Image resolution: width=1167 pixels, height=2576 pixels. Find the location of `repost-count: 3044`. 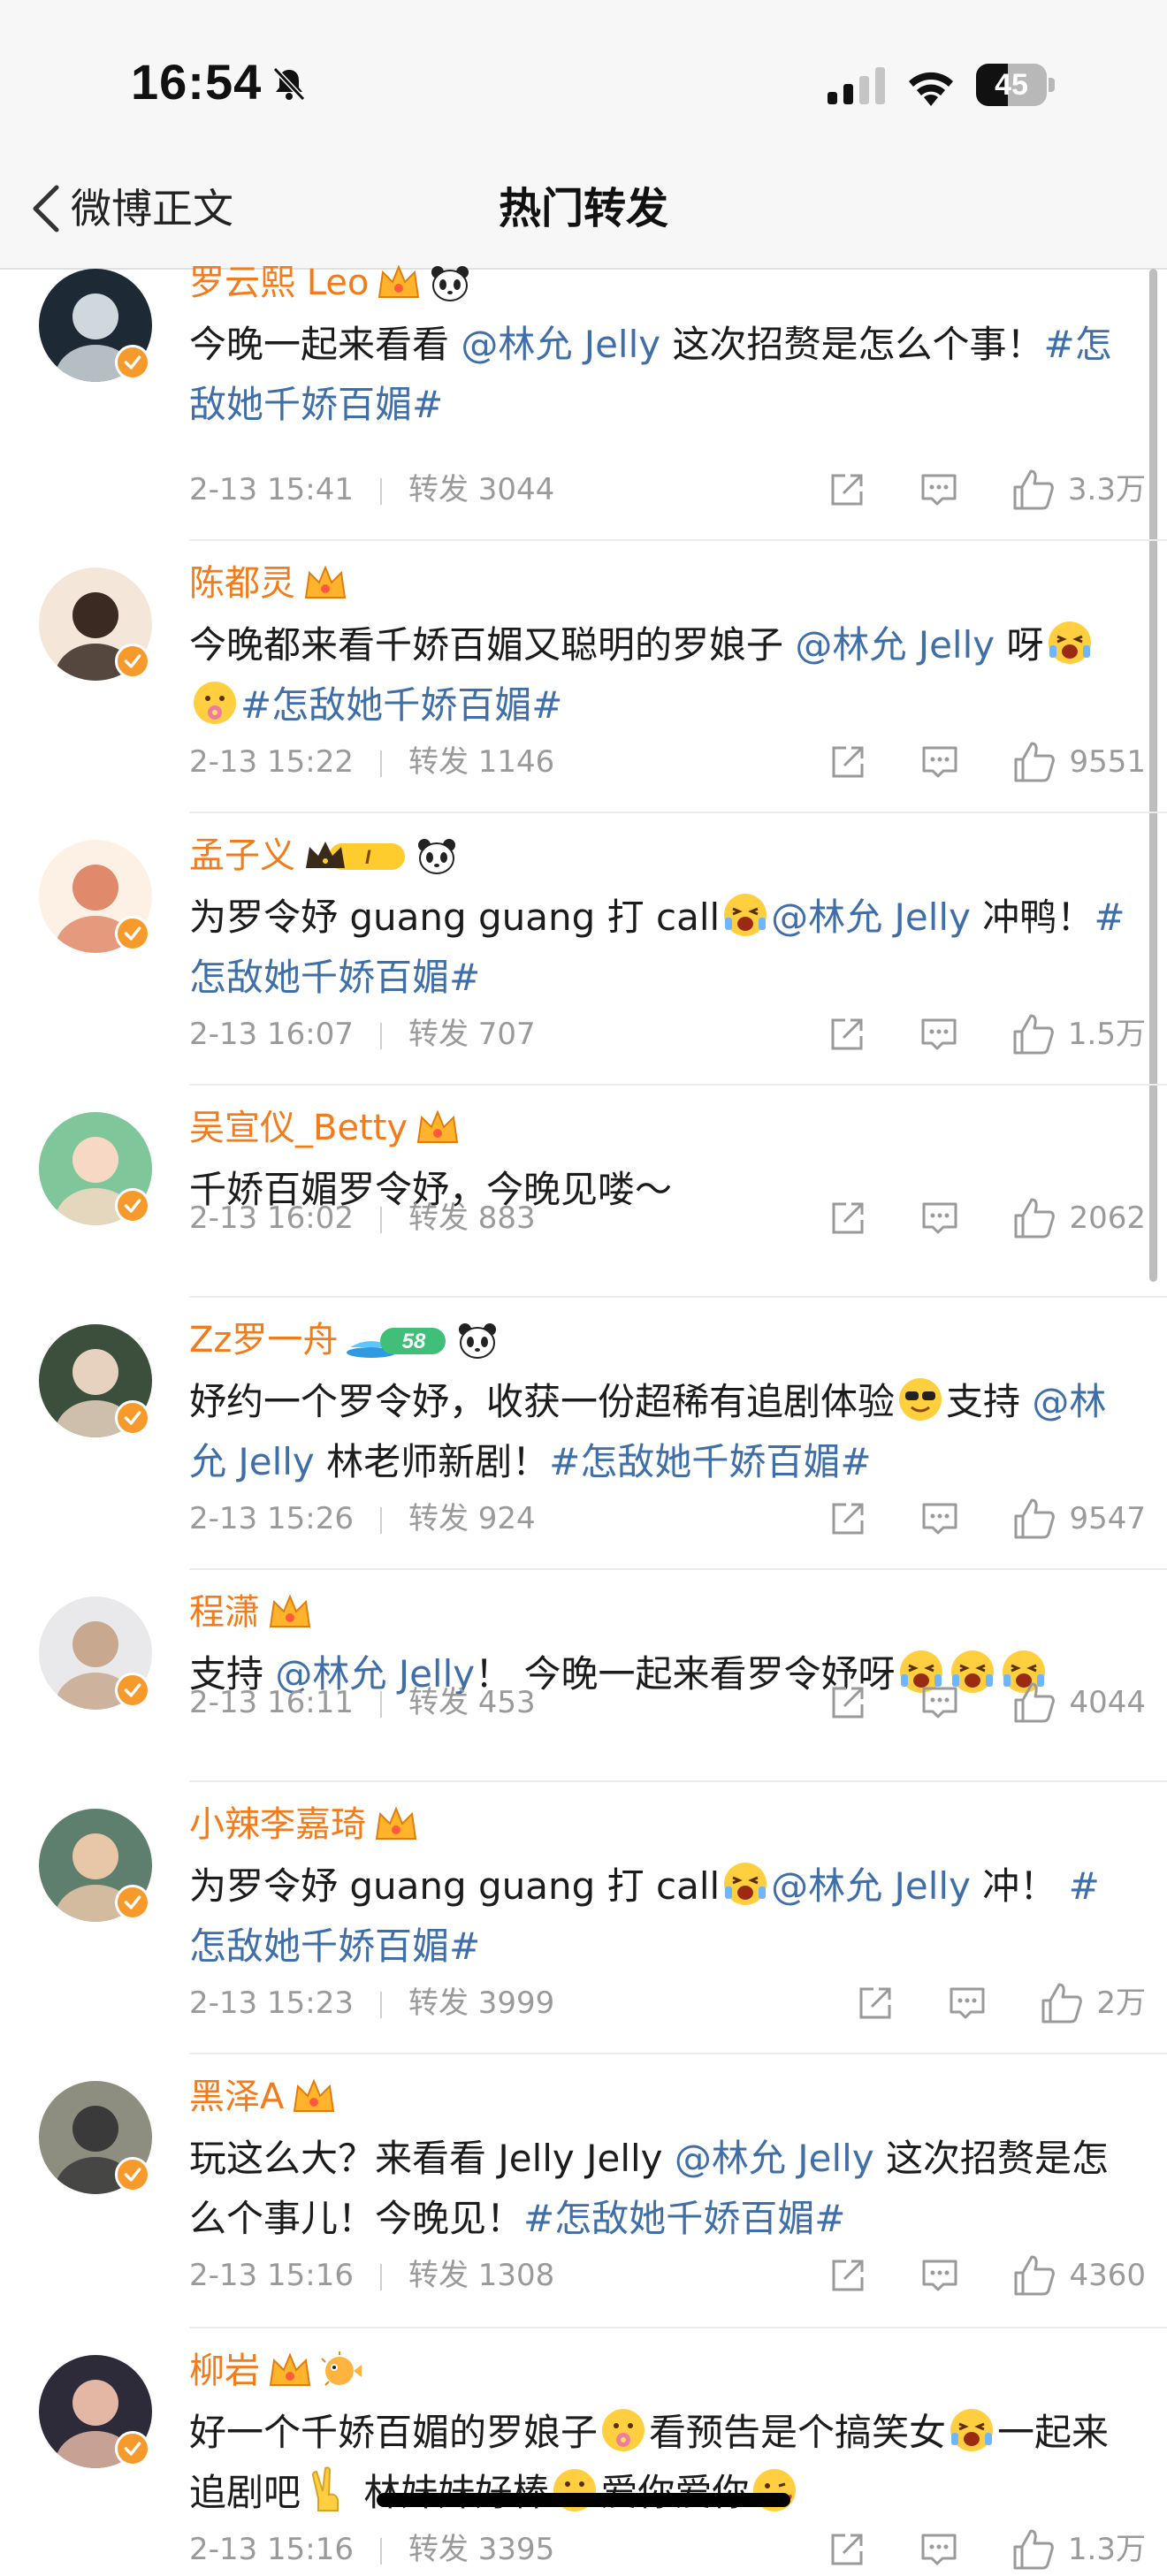

repost-count: 3044 is located at coordinates (516, 489).